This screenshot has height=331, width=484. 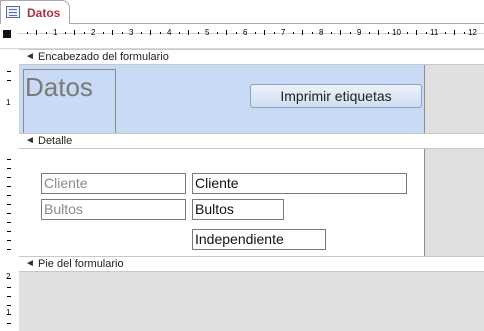 What do you see at coordinates (434, 32) in the screenshot?
I see `ruler-number: 11` at bounding box center [434, 32].